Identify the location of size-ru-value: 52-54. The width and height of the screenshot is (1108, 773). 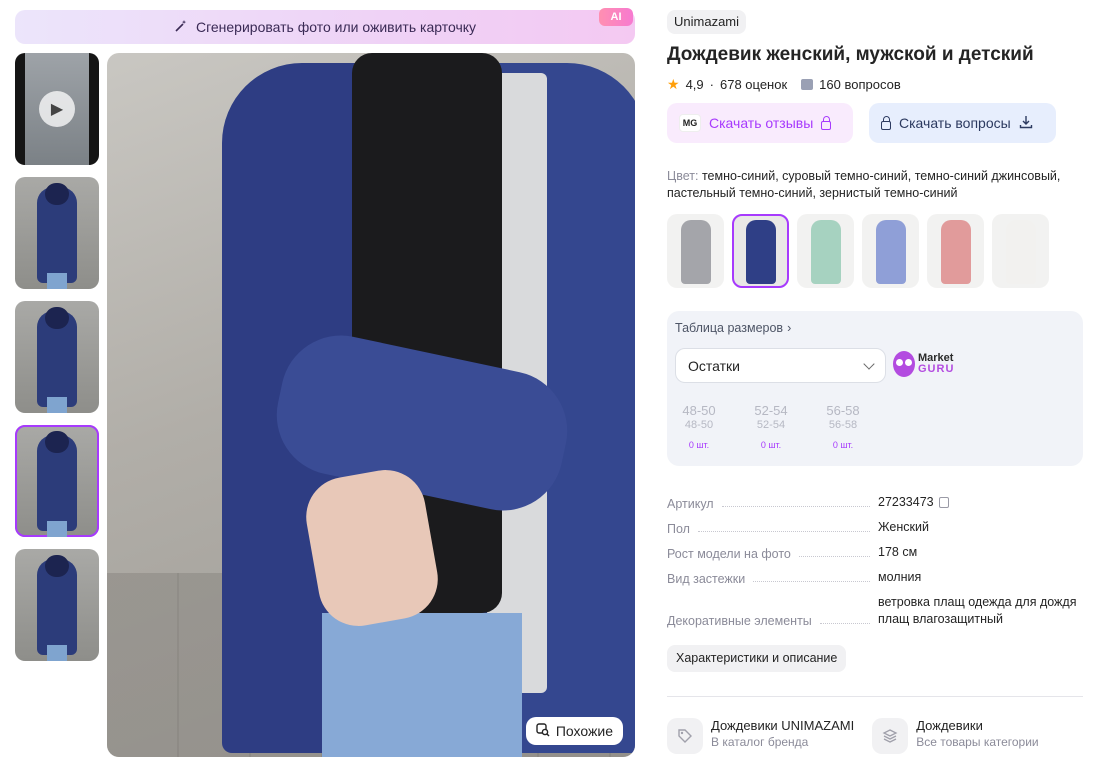
(771, 425).